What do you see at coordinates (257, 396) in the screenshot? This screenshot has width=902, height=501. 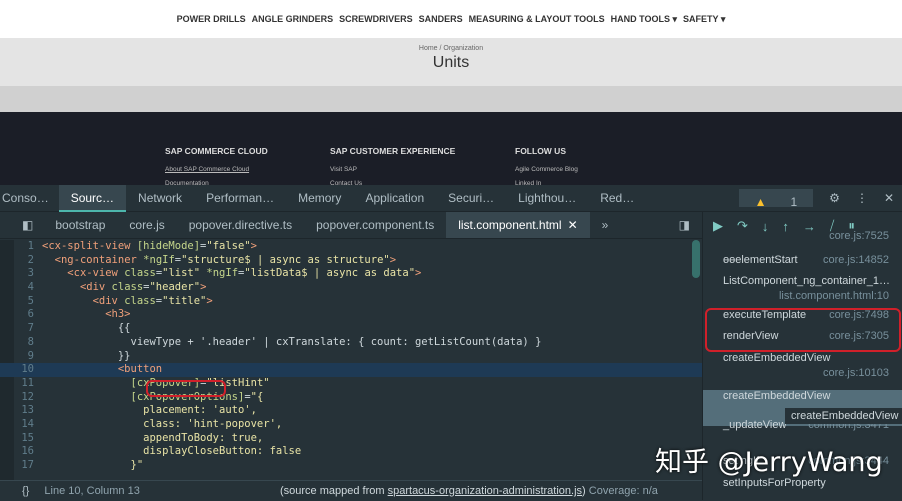 I see `code-token: "{` at bounding box center [257, 396].